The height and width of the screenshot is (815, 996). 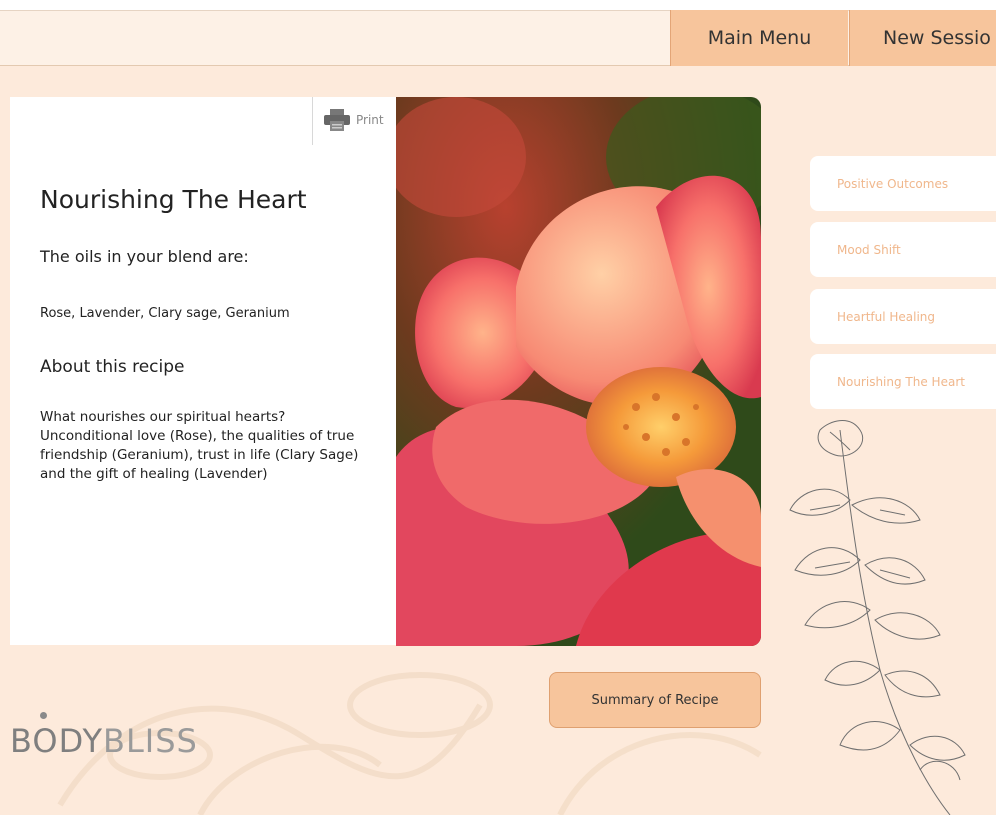 What do you see at coordinates (165, 313) in the screenshot?
I see `oils-list: Rose, Lavender, Clary sage, Geranium` at bounding box center [165, 313].